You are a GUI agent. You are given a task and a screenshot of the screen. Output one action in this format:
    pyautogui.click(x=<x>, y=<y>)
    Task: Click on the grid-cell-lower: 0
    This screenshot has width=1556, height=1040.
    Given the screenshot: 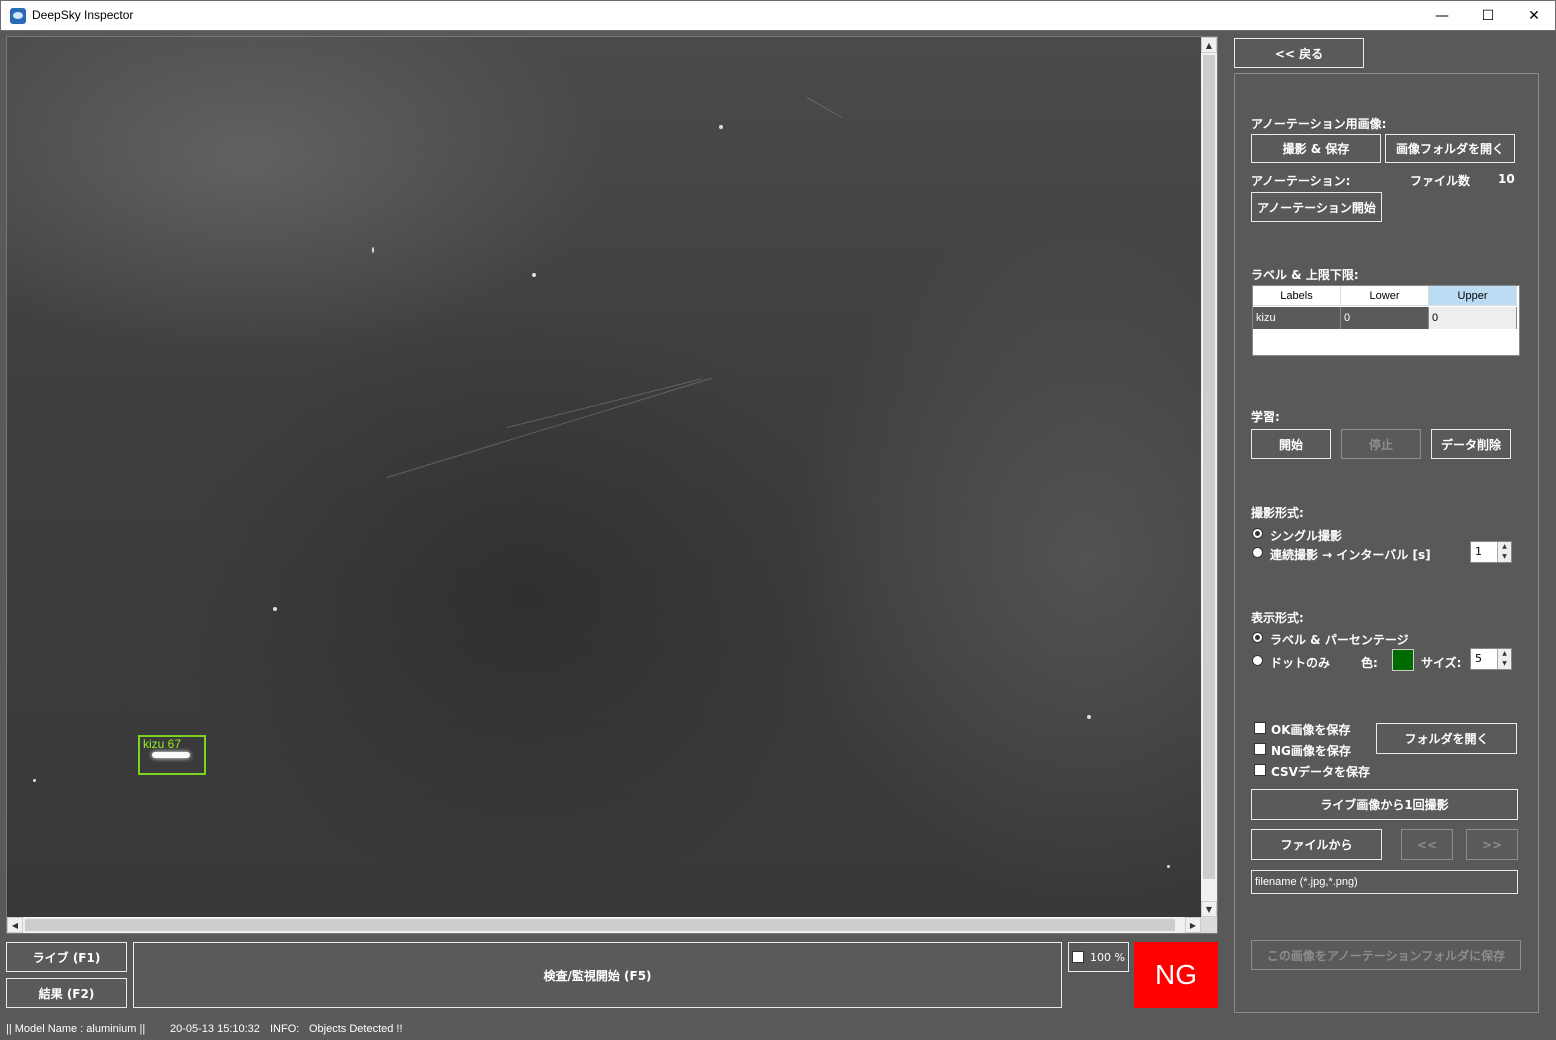 What is the action you would take?
    pyautogui.click(x=1385, y=318)
    